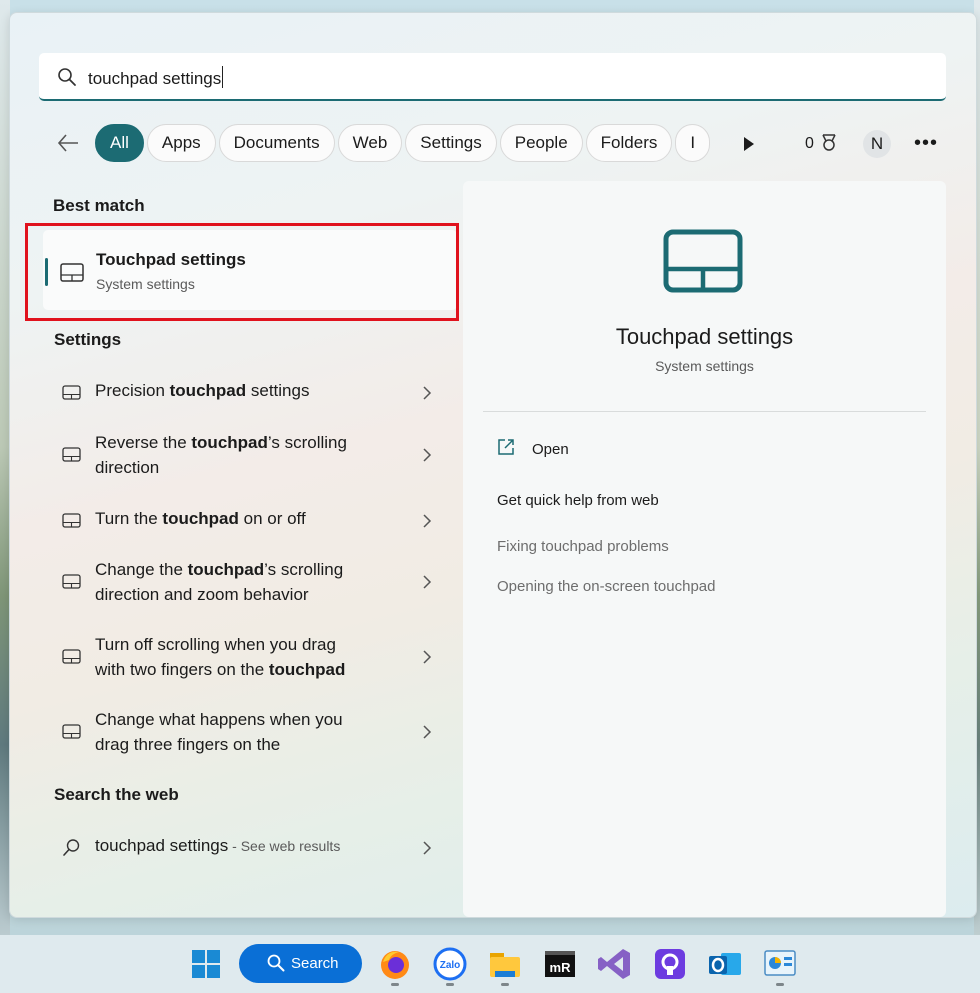 Image resolution: width=980 pixels, height=993 pixels. I want to click on filter-settings: Settings, so click(451, 143).